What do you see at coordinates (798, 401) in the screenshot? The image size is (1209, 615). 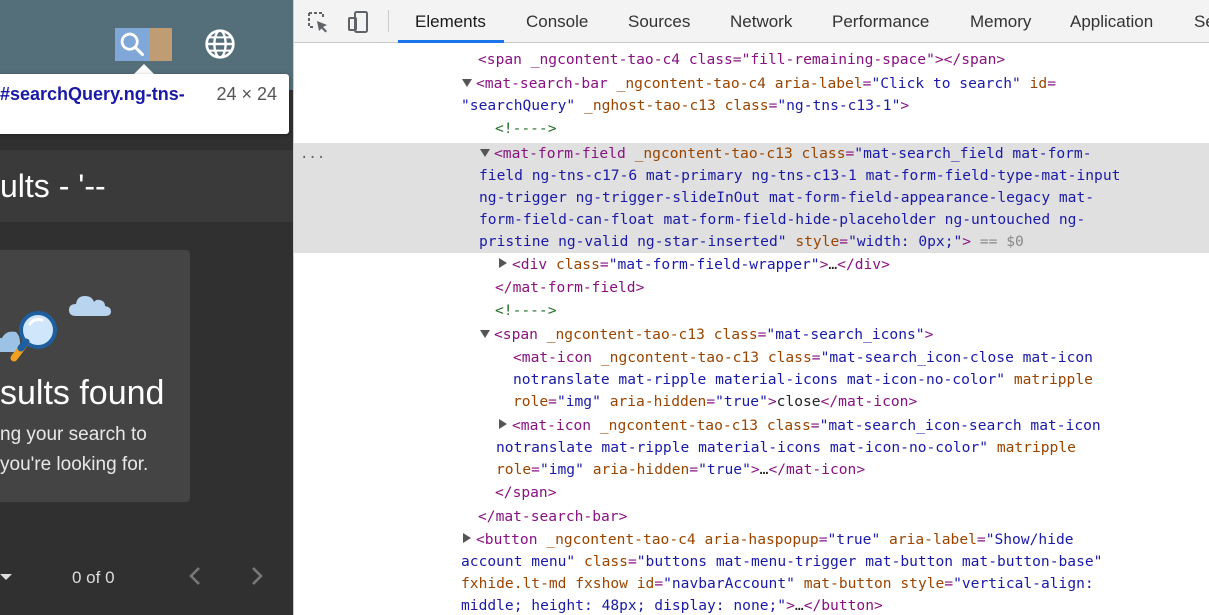 I see `dom-text-node: close` at bounding box center [798, 401].